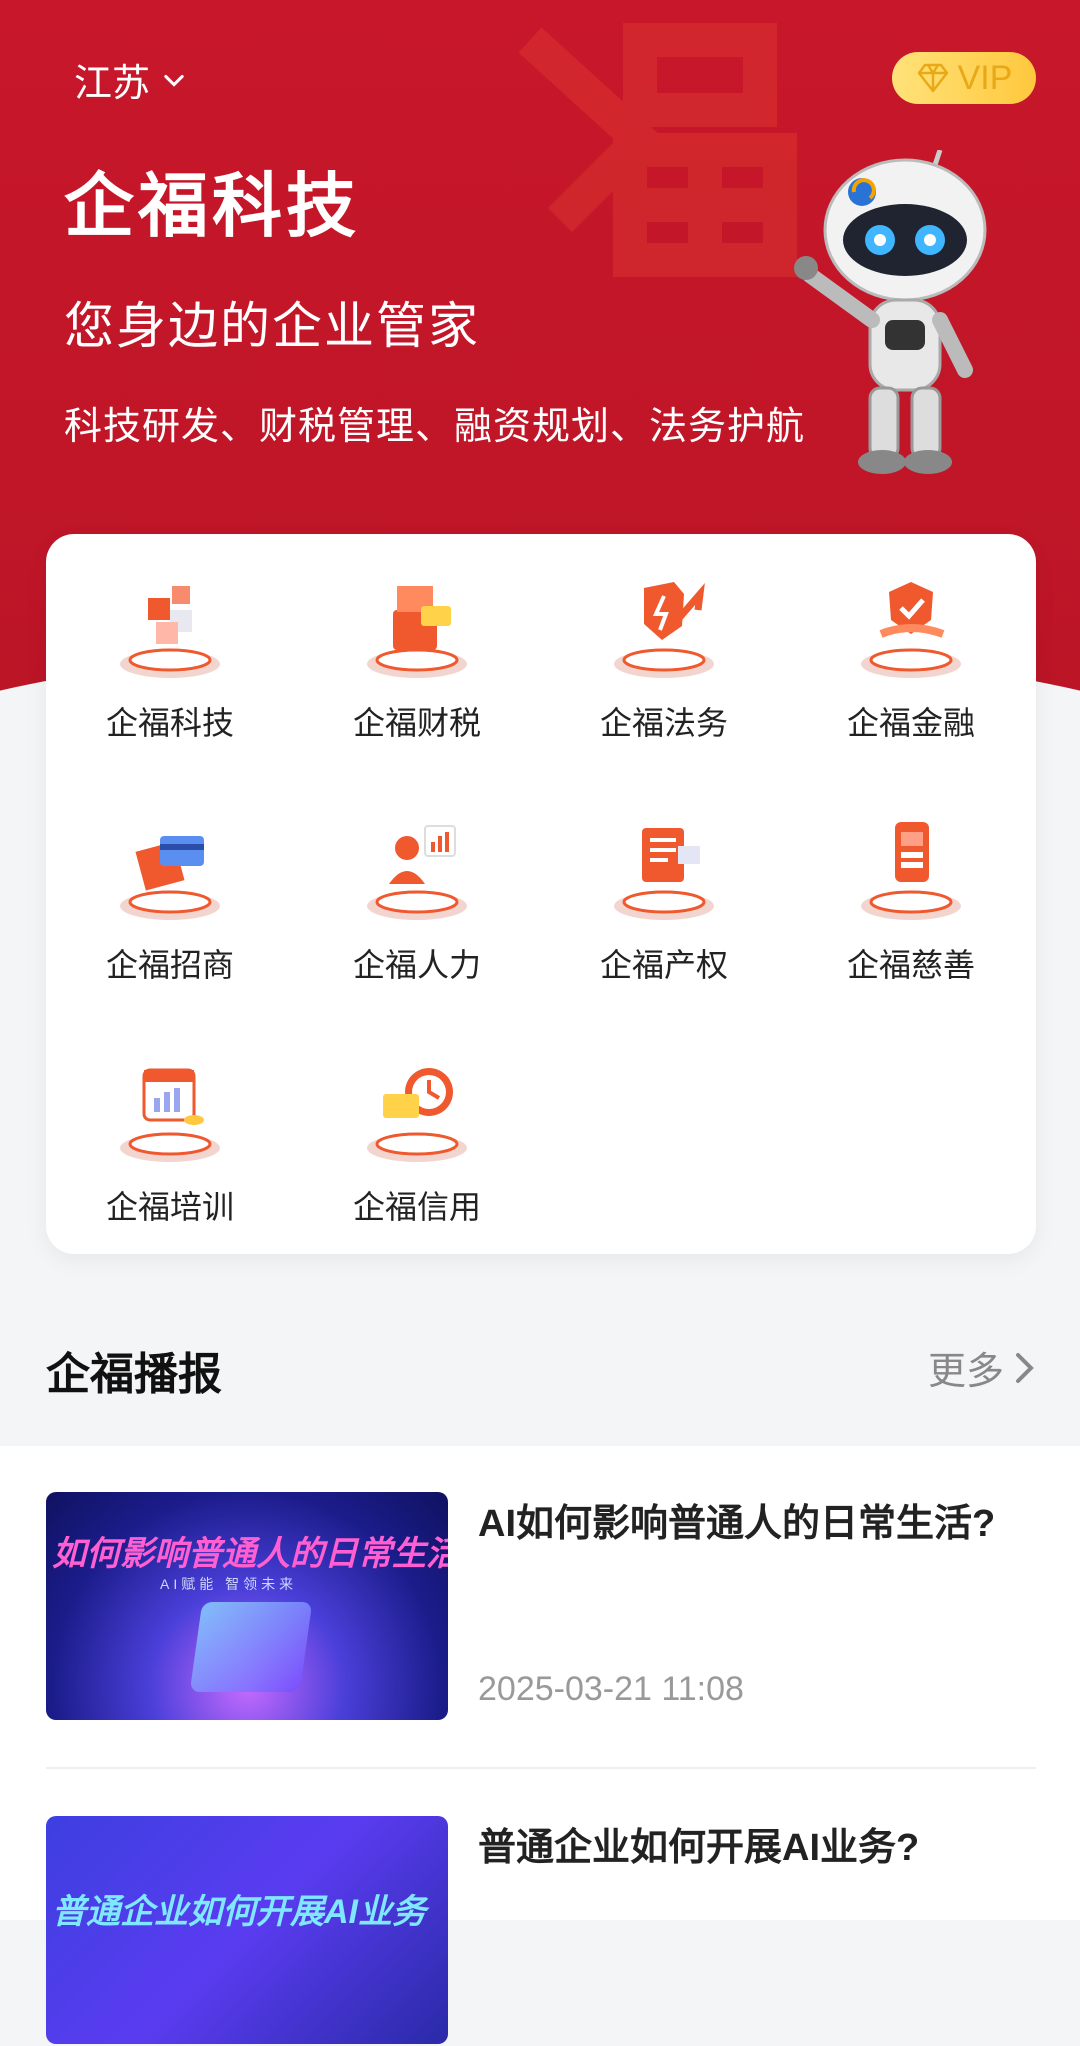  I want to click on property-document-icon, so click(664, 874).